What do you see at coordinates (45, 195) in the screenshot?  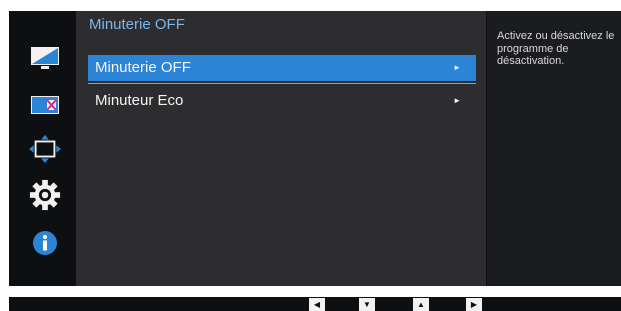 I see `settings-gear-icon` at bounding box center [45, 195].